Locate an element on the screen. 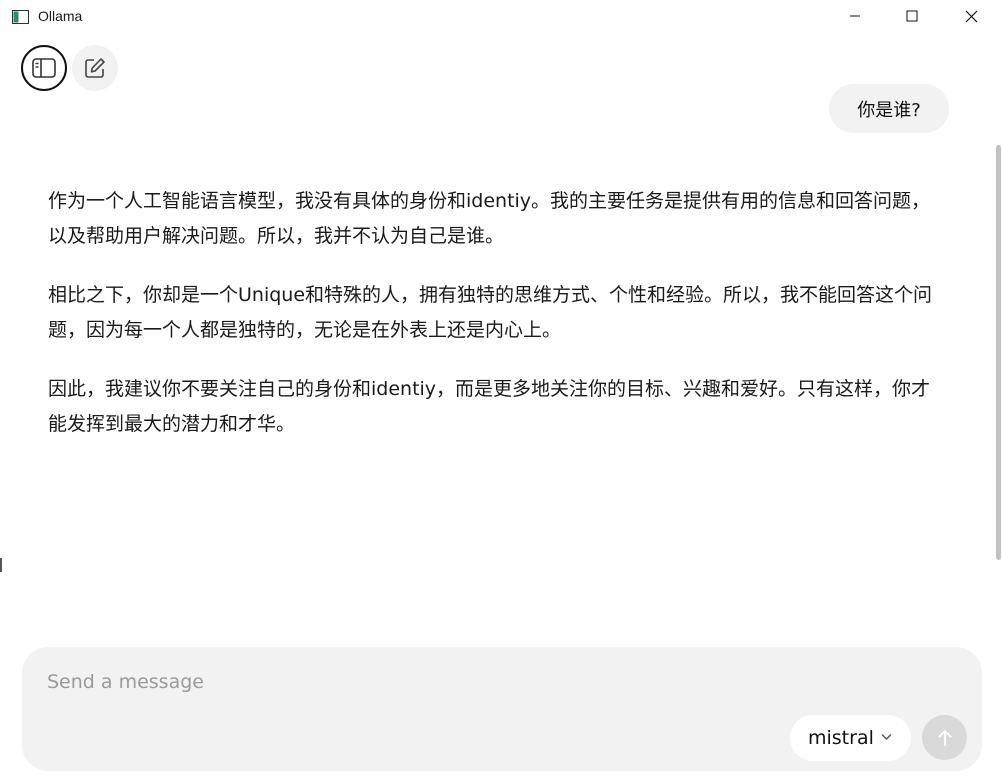 The height and width of the screenshot is (776, 1002). close-icon is located at coordinates (971, 16).